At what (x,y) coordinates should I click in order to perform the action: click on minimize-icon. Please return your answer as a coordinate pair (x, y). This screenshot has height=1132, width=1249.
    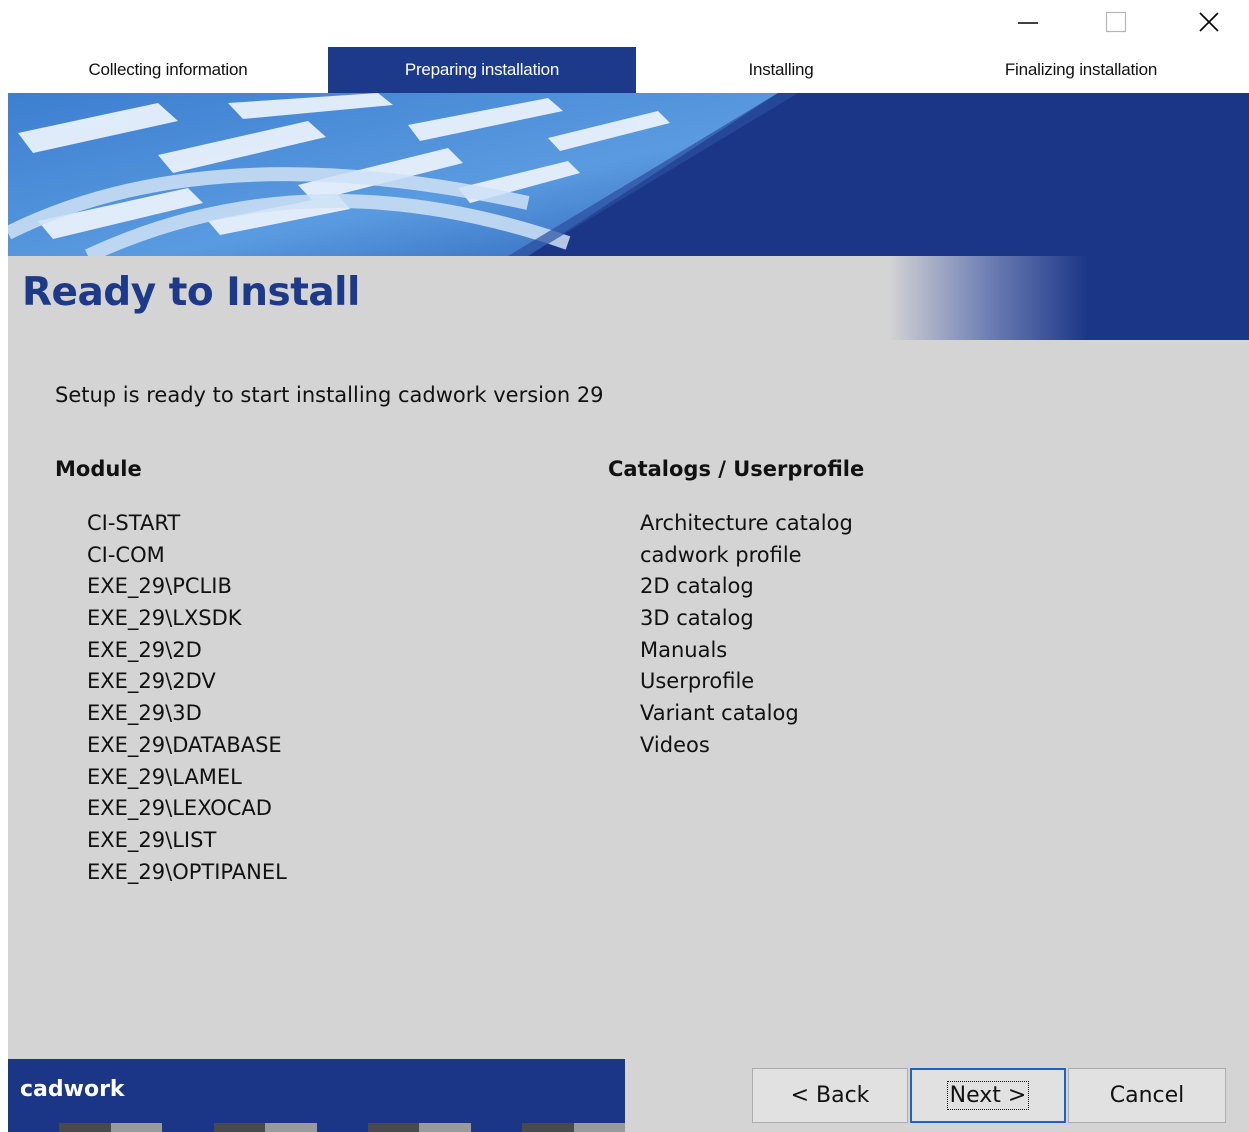
    Looking at the image, I should click on (1028, 23).